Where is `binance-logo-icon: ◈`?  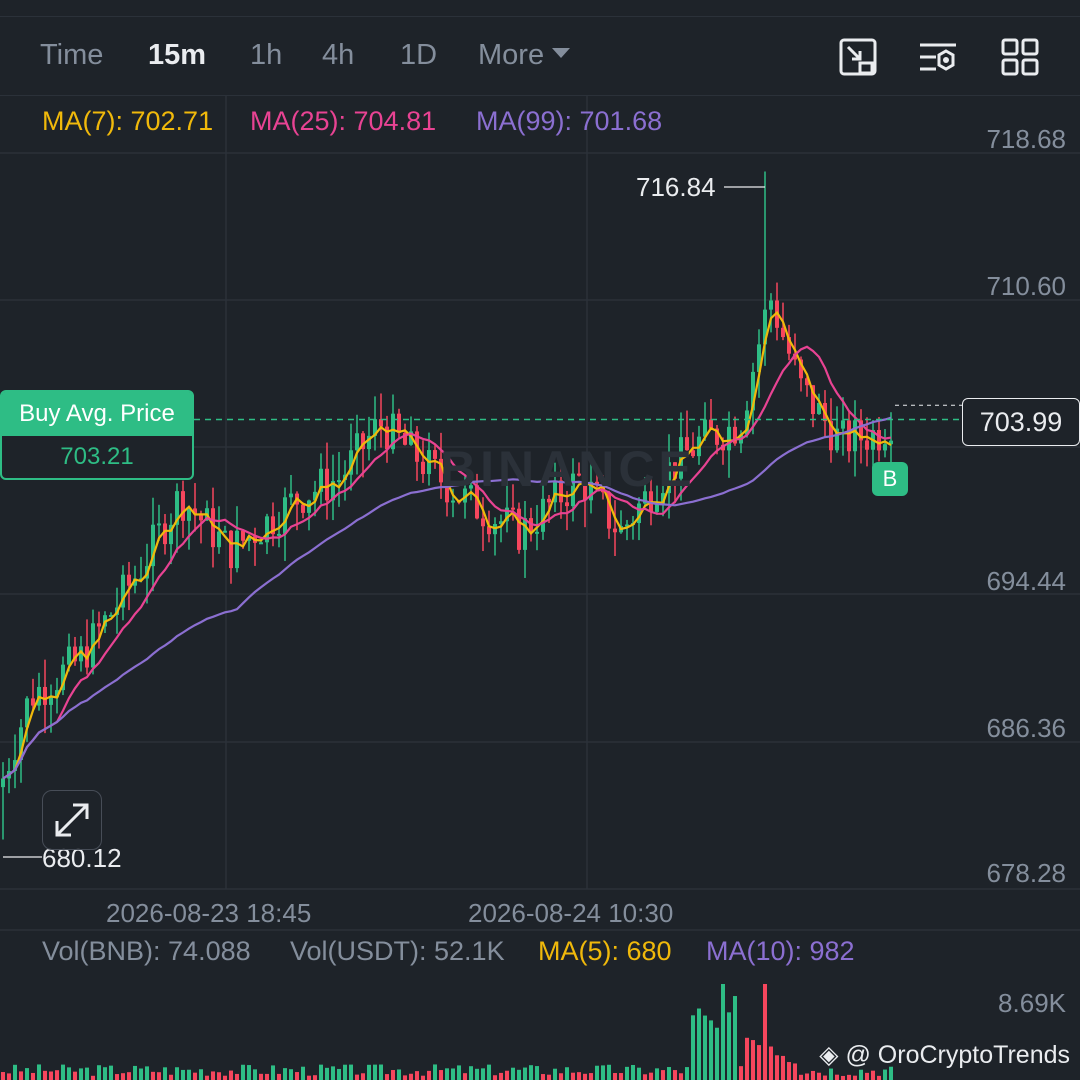
binance-logo-icon: ◈ is located at coordinates (829, 1055).